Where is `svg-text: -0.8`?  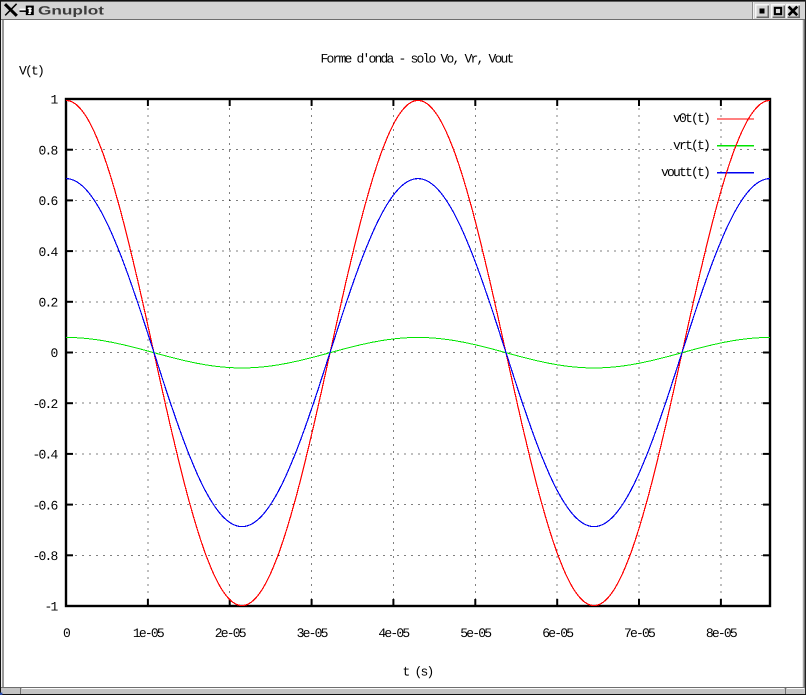 svg-text: -0.8 is located at coordinates (44, 556).